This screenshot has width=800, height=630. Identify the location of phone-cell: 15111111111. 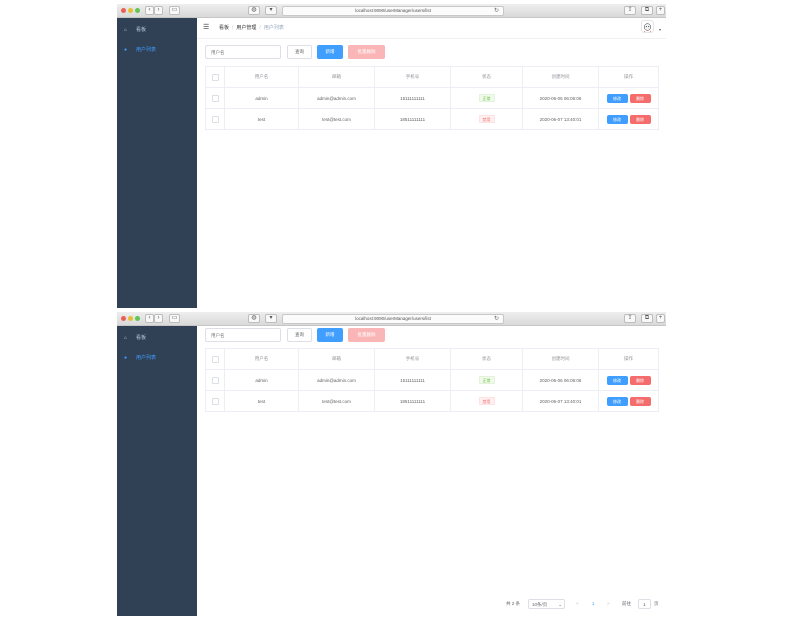
(412, 380).